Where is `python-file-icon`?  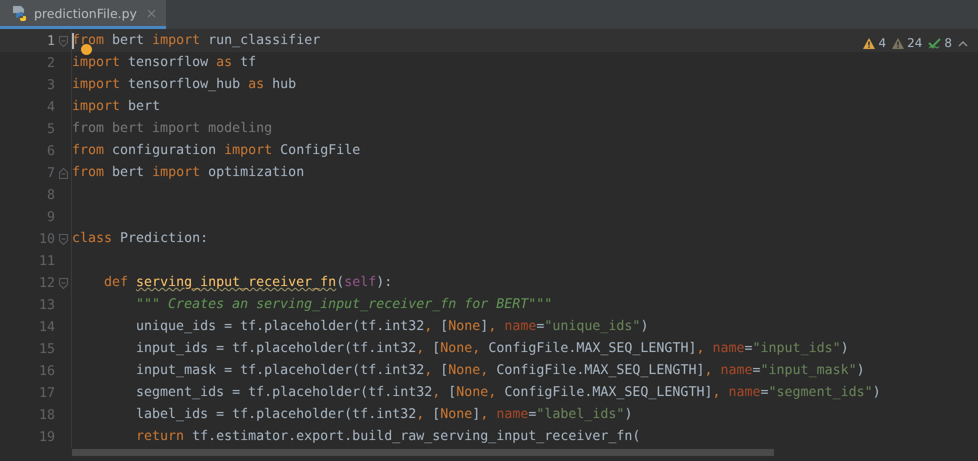 python-file-icon is located at coordinates (20, 13).